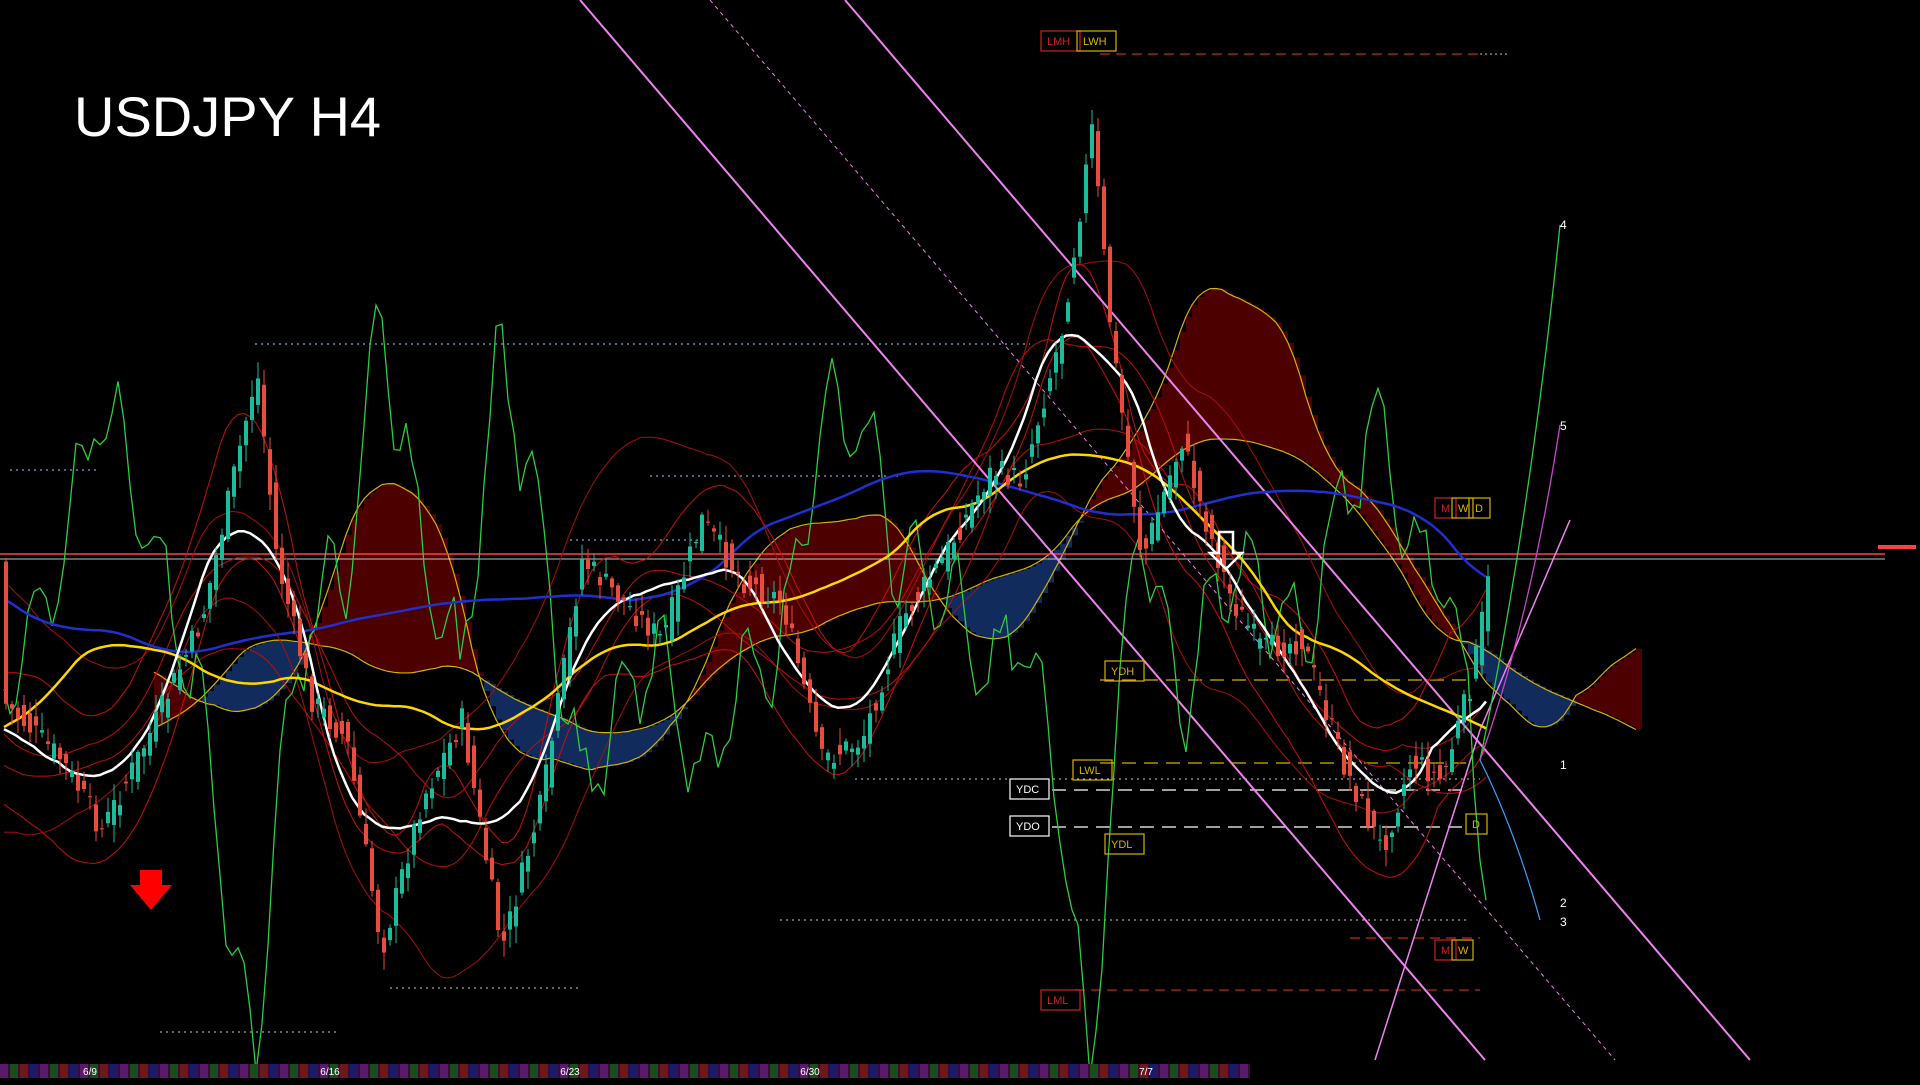  Describe the element at coordinates (1463, 509) in the screenshot. I see `tag-w: W` at that location.